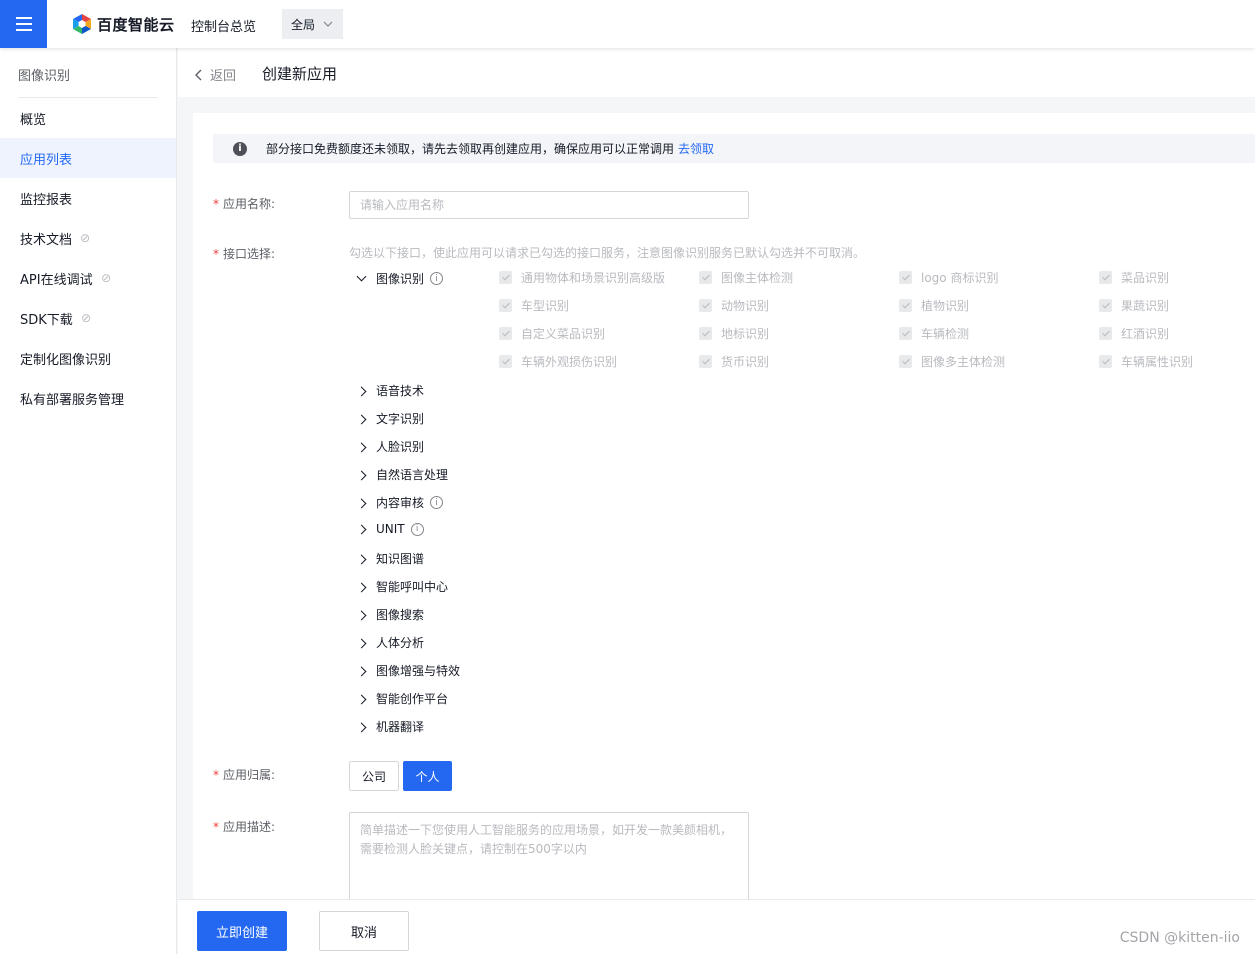 Image resolution: width=1255 pixels, height=954 pixels. I want to click on api-group-knowledge-graph: 知识图谱, so click(391, 558).